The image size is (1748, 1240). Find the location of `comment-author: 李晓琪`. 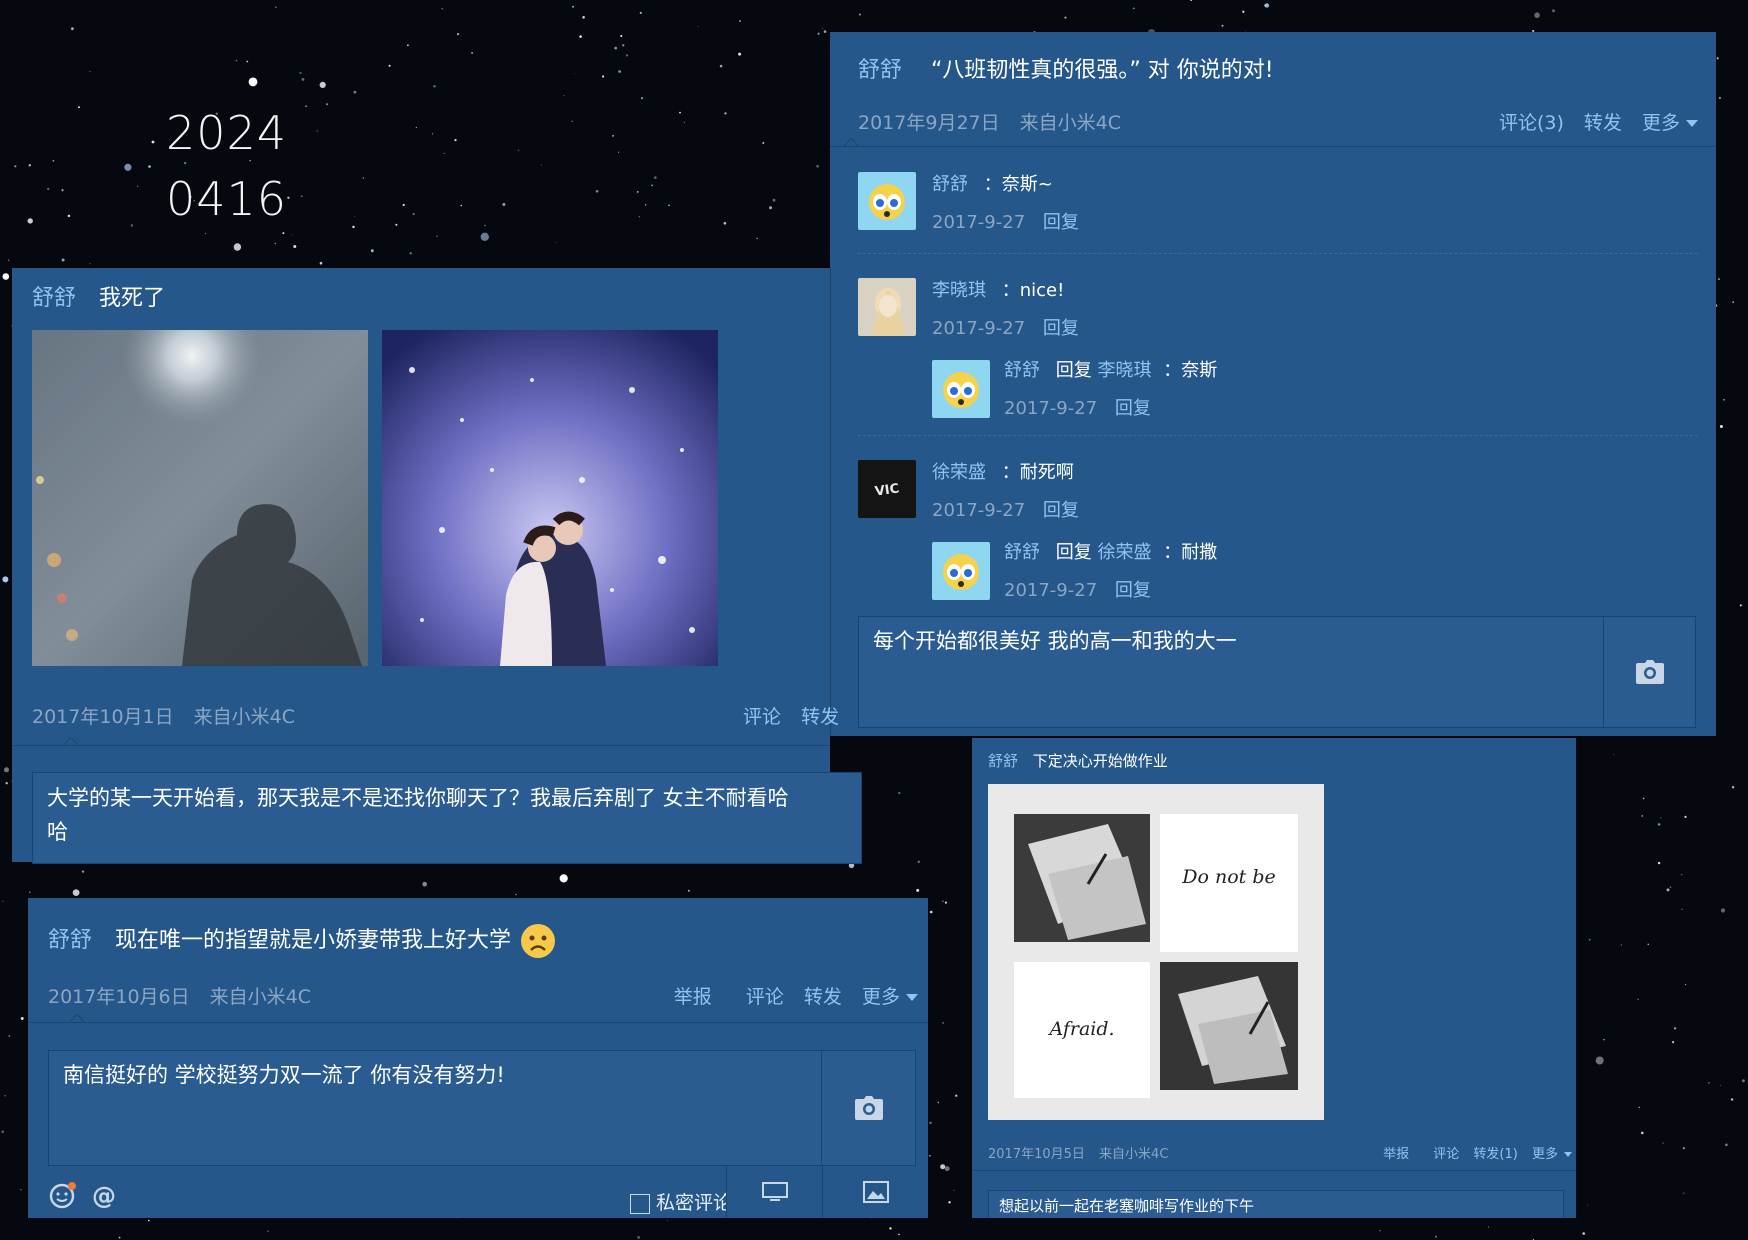

comment-author: 李晓琪 is located at coordinates (959, 290).